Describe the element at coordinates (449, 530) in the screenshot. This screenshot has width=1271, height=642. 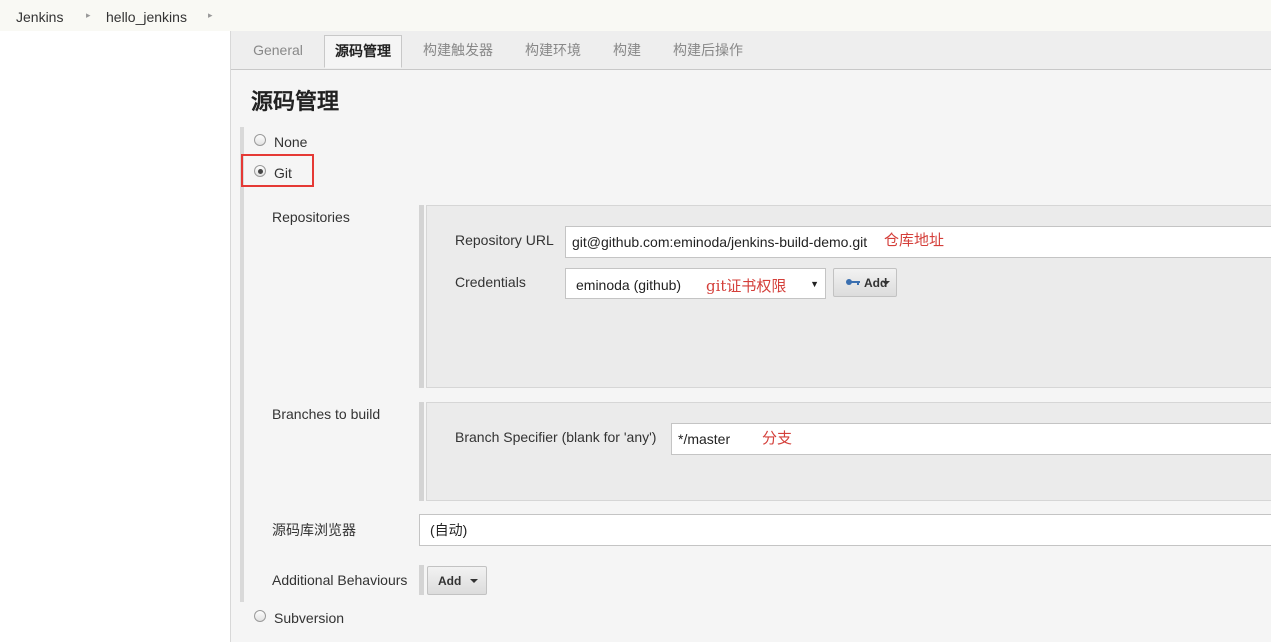
I see `repo-browser-value: (自动)` at that location.